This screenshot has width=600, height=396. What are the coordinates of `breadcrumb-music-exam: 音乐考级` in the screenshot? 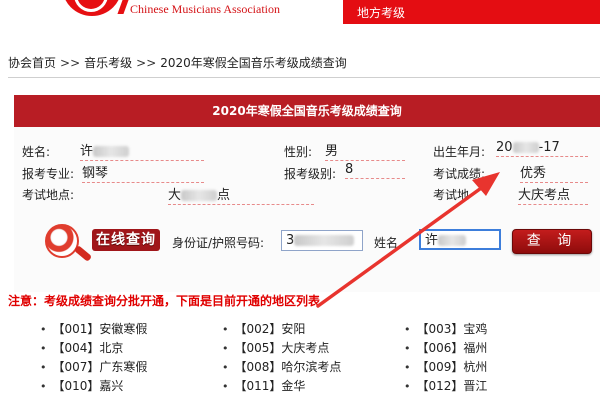 It's located at (108, 63).